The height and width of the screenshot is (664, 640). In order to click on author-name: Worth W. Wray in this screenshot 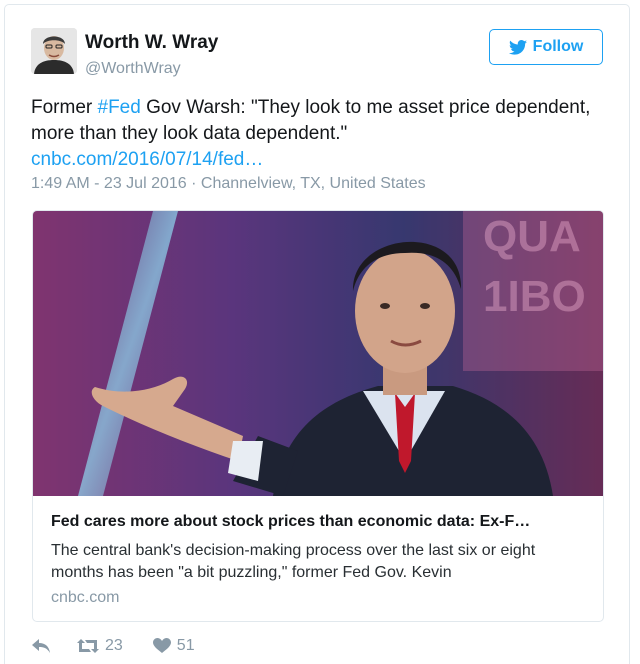, I will do `click(151, 43)`.